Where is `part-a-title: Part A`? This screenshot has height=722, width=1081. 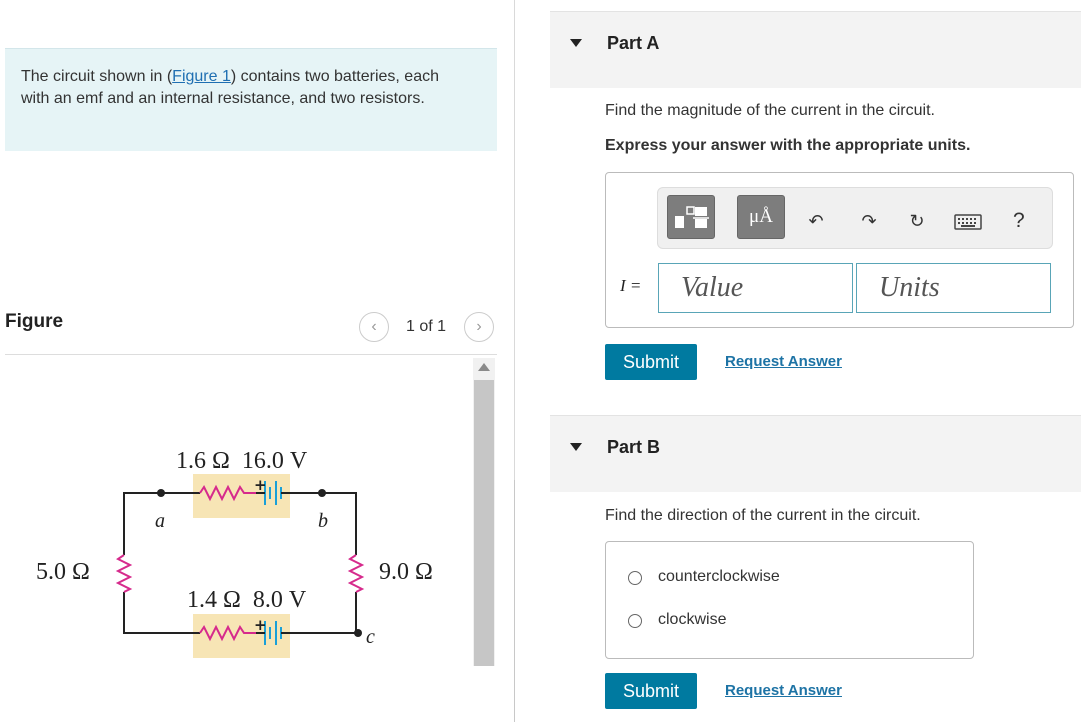 part-a-title: Part A is located at coordinates (633, 43).